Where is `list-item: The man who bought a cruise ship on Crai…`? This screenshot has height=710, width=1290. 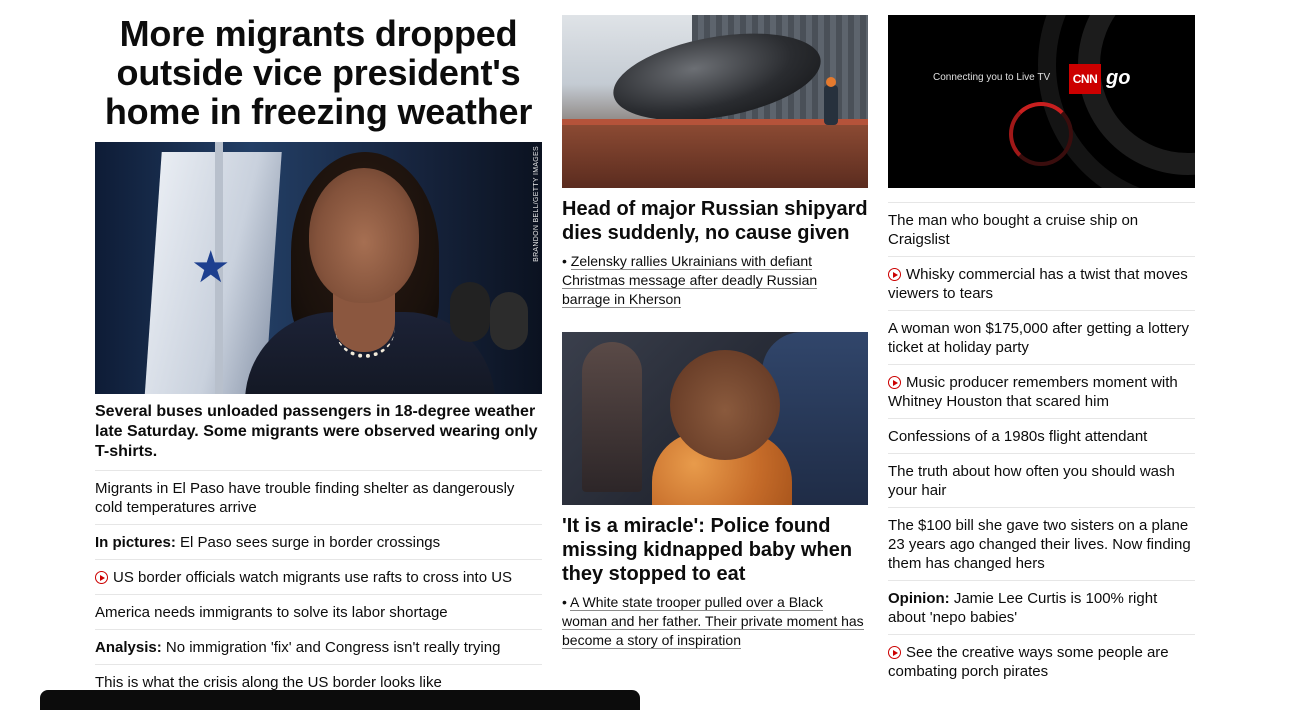 list-item: The man who bought a cruise ship on Crai… is located at coordinates (1041, 229).